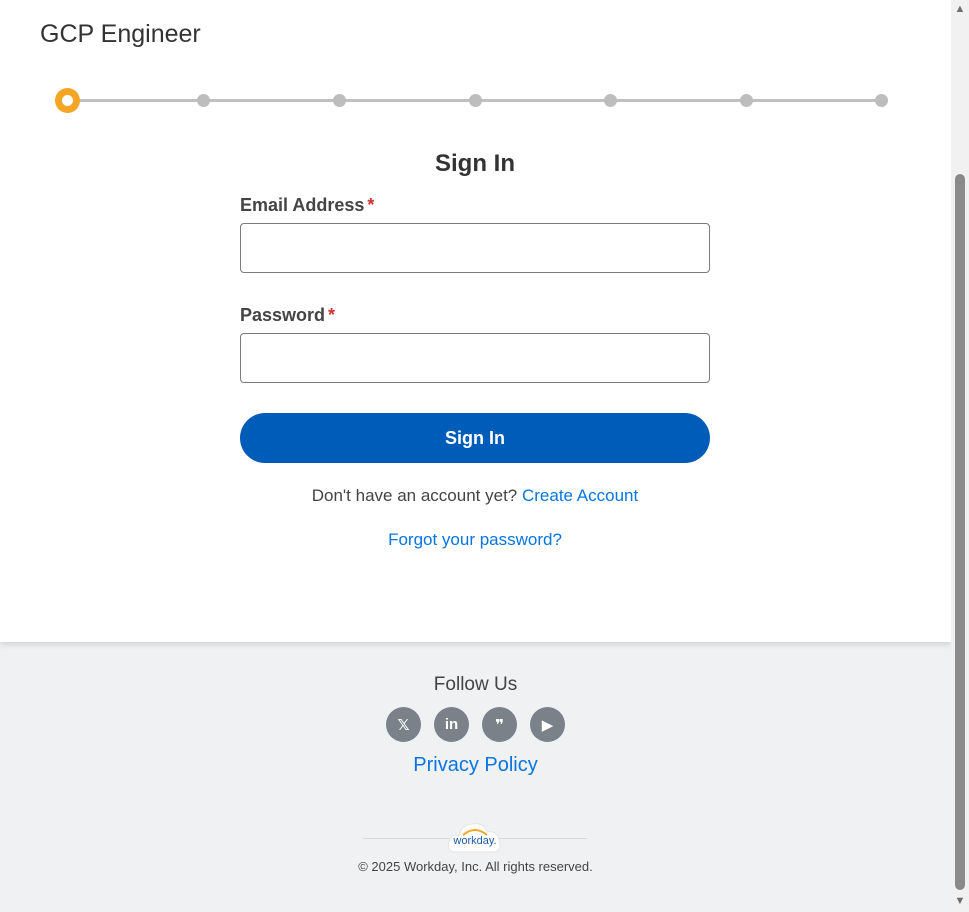 The width and height of the screenshot is (969, 912). I want to click on workday-logo-text: workday., so click(475, 841).